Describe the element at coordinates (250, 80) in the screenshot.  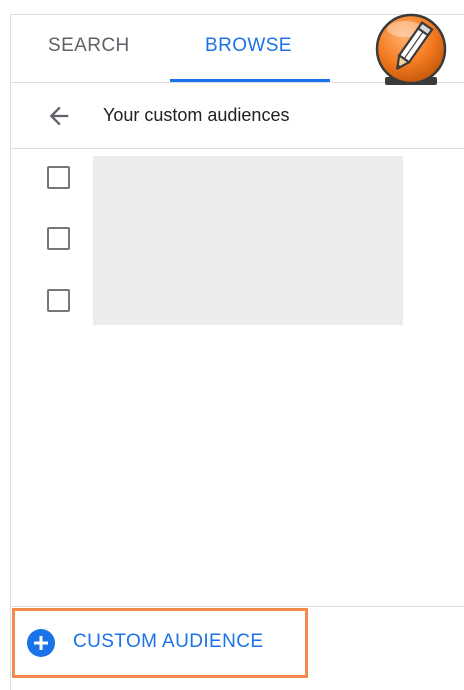
I see `active-tab-indicator` at that location.